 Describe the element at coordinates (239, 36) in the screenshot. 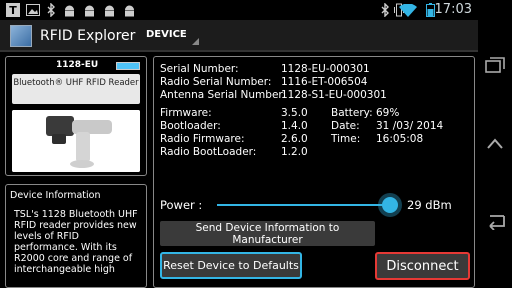

I see `action-bar: RFID Explorer DEVICE` at that location.